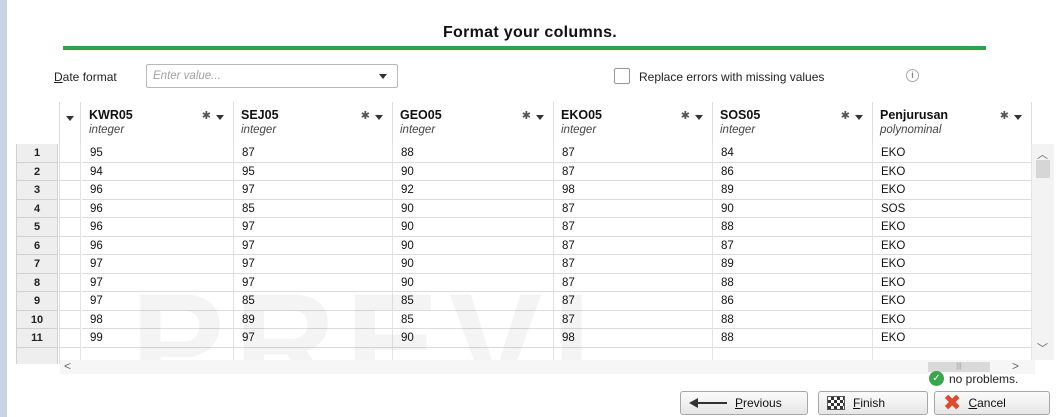 The image size is (1060, 417). I want to click on replace-errors-checkbox, so click(622, 76).